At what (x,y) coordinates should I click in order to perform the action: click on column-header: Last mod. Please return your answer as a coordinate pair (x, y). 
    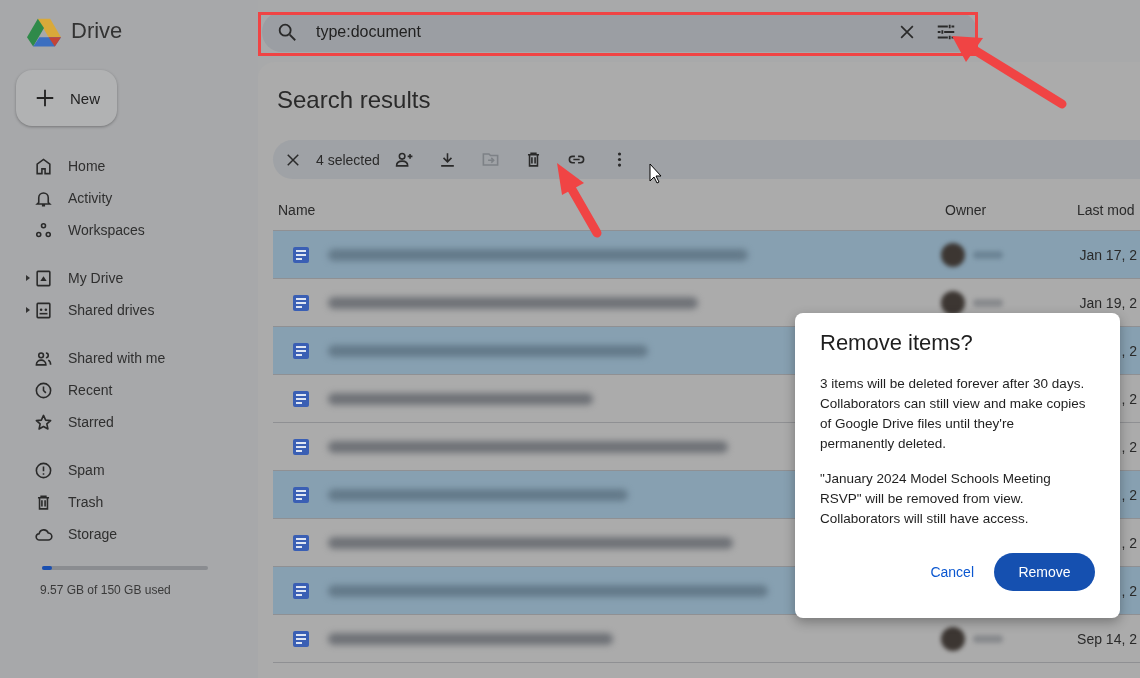
    Looking at the image, I should click on (1106, 210).